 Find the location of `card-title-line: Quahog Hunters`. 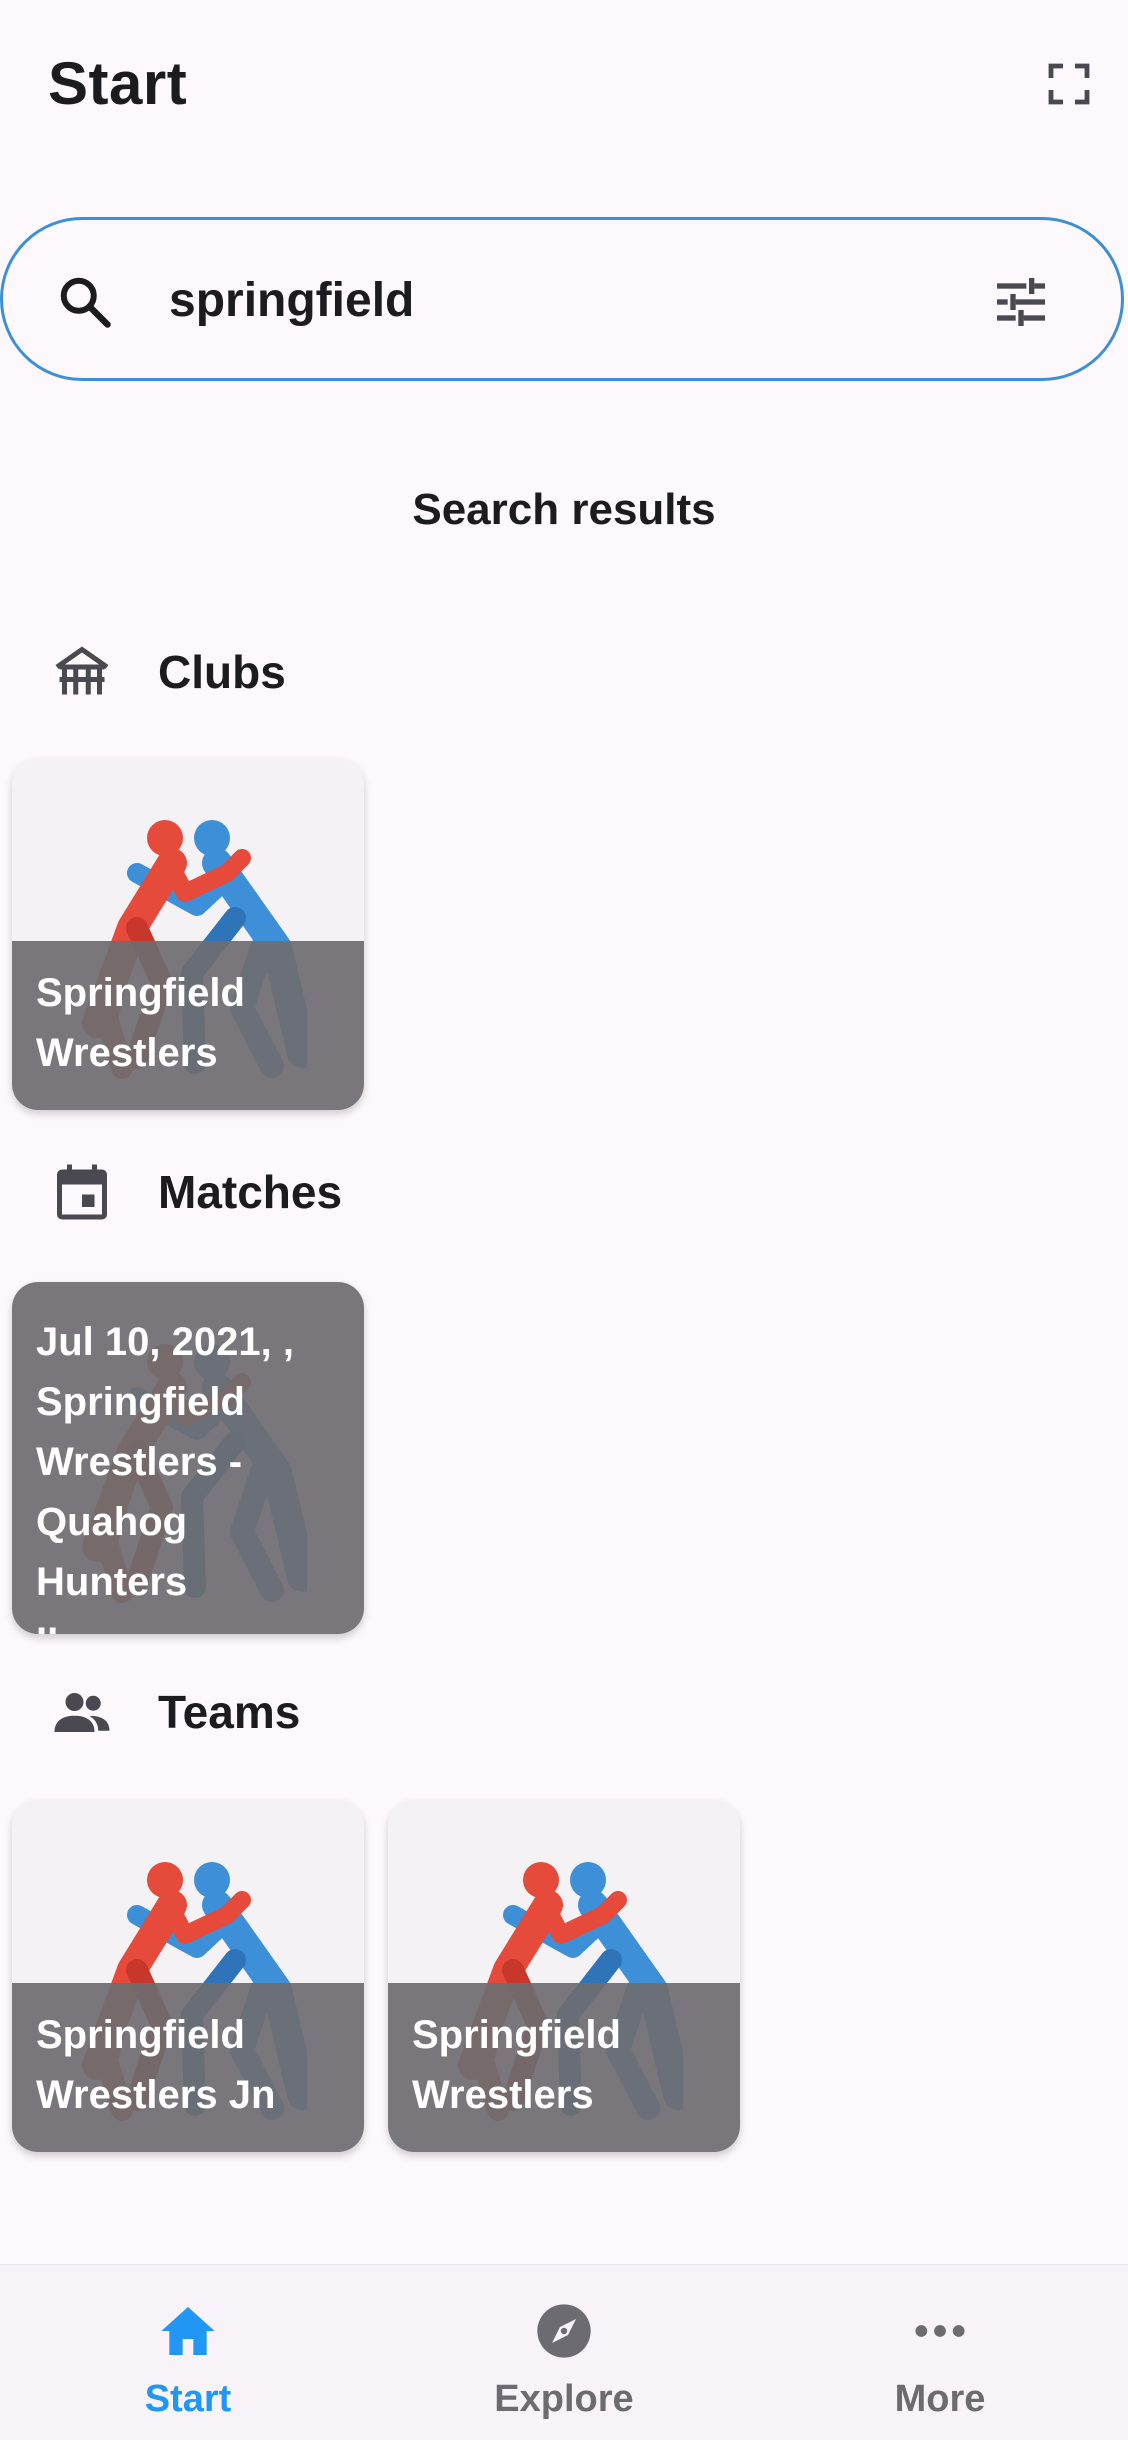

card-title-line: Quahog Hunters is located at coordinates (112, 1552).